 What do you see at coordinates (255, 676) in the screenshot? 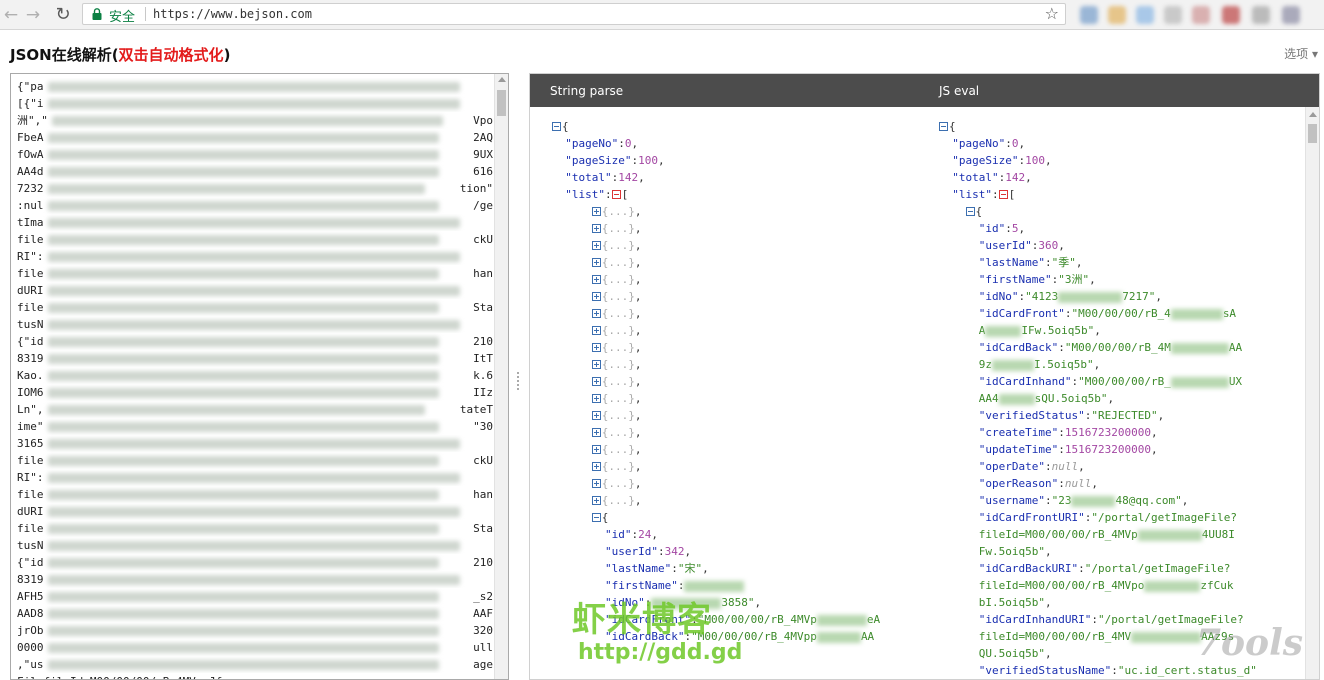
I see `raw-line: FilefileId=M00/00/00/rB_4MVpaJf` at bounding box center [255, 676].